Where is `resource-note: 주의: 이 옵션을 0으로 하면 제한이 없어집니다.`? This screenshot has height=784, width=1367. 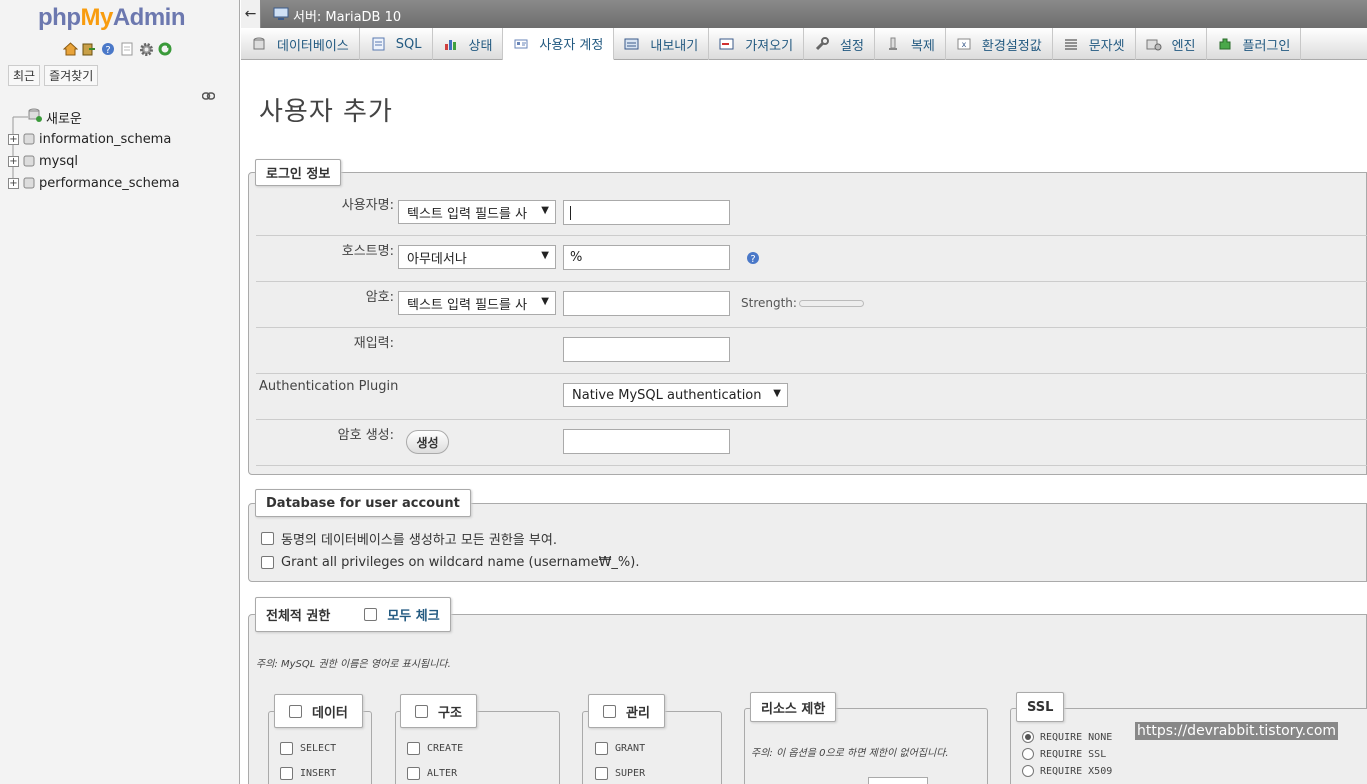
resource-note: 주의: 이 옵션을 0으로 하면 제한이 없어집니다. is located at coordinates (850, 753).